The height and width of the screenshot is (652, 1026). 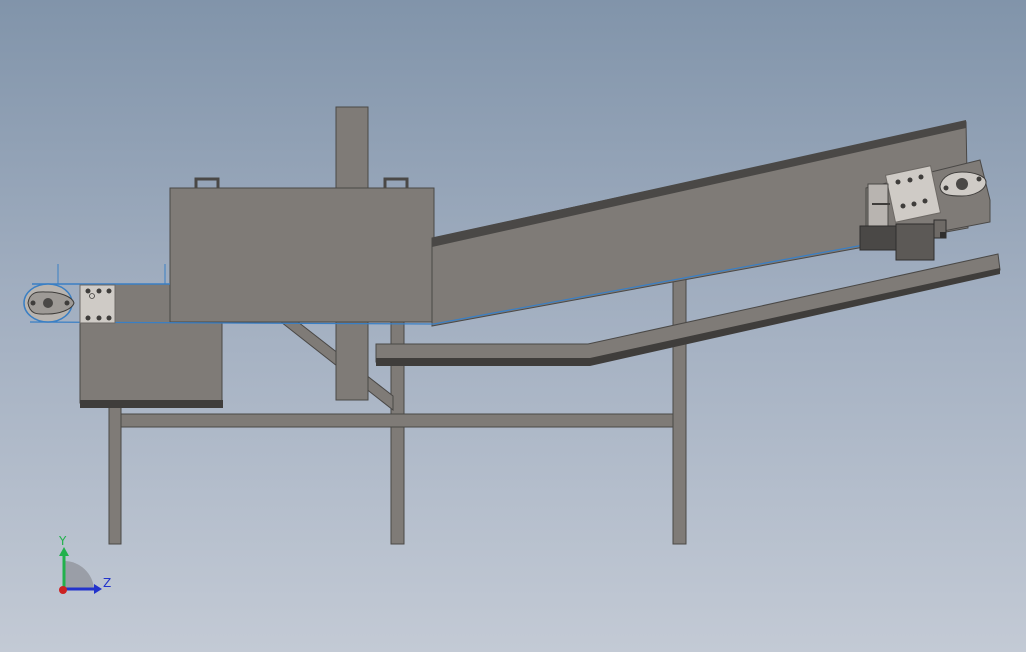 What do you see at coordinates (115, 472) in the screenshot?
I see `left-leg` at bounding box center [115, 472].